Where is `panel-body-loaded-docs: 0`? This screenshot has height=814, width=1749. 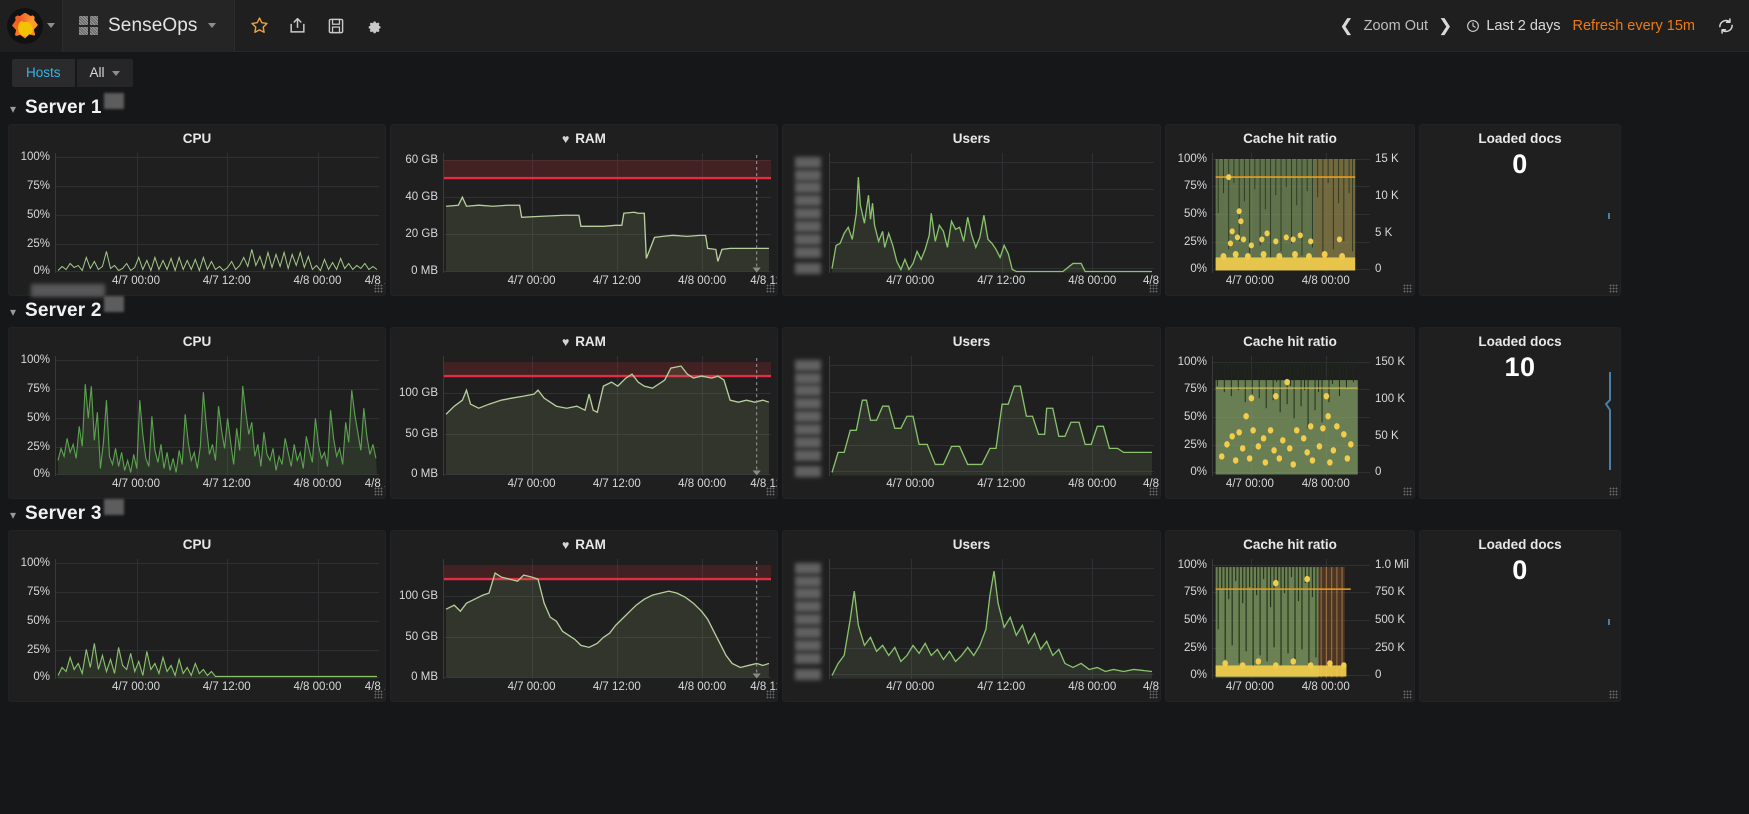 panel-body-loaded-docs: 0 is located at coordinates (1520, 628).